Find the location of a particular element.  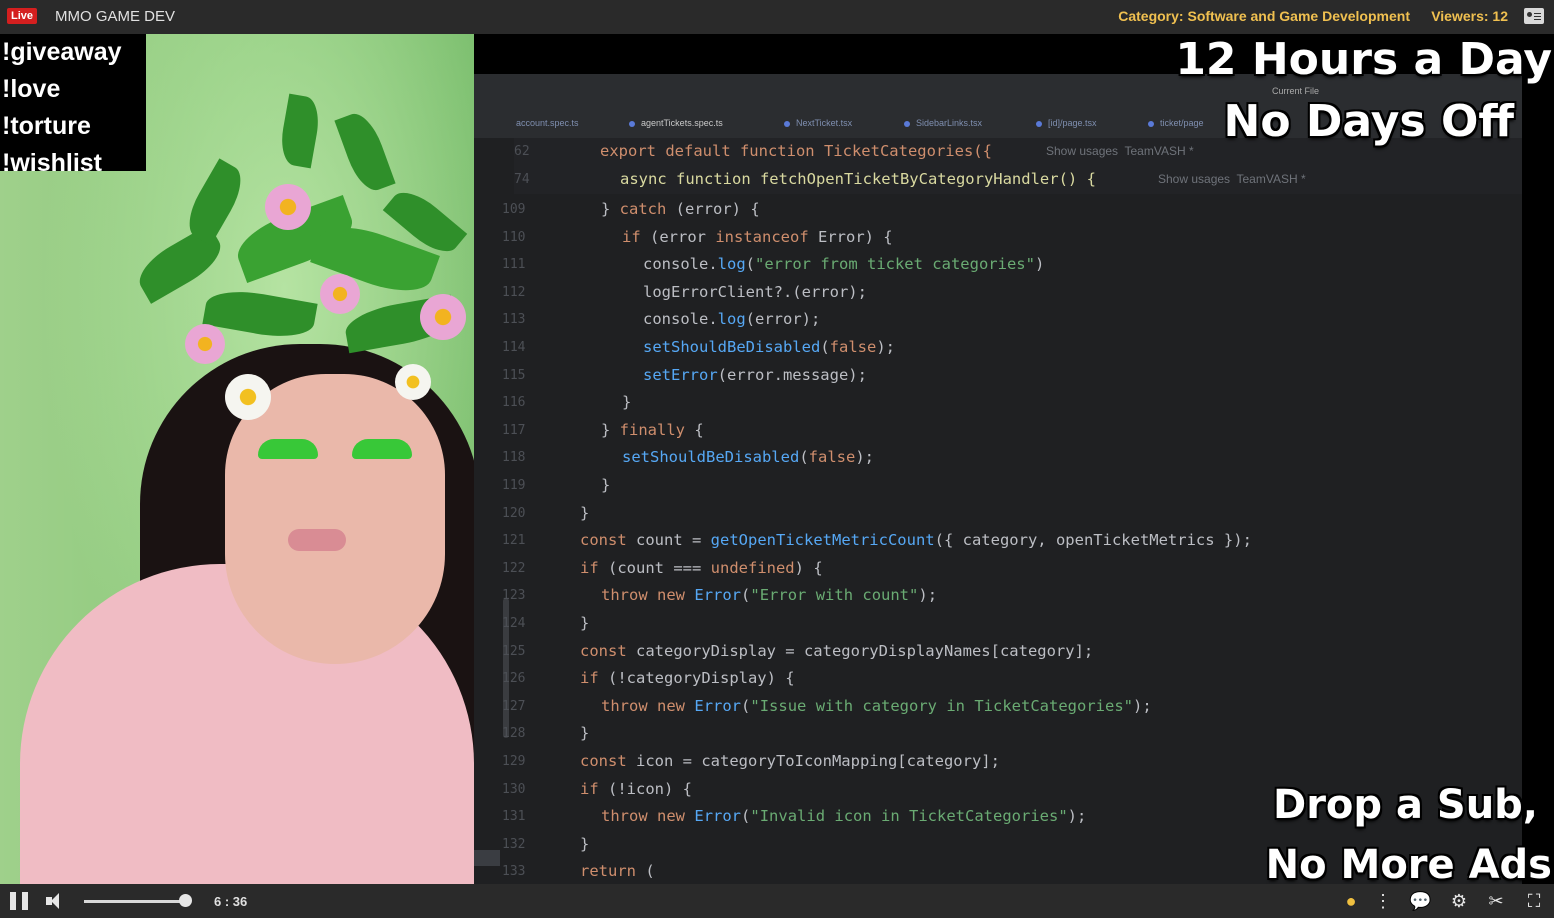

volume-icon is located at coordinates (57, 901).